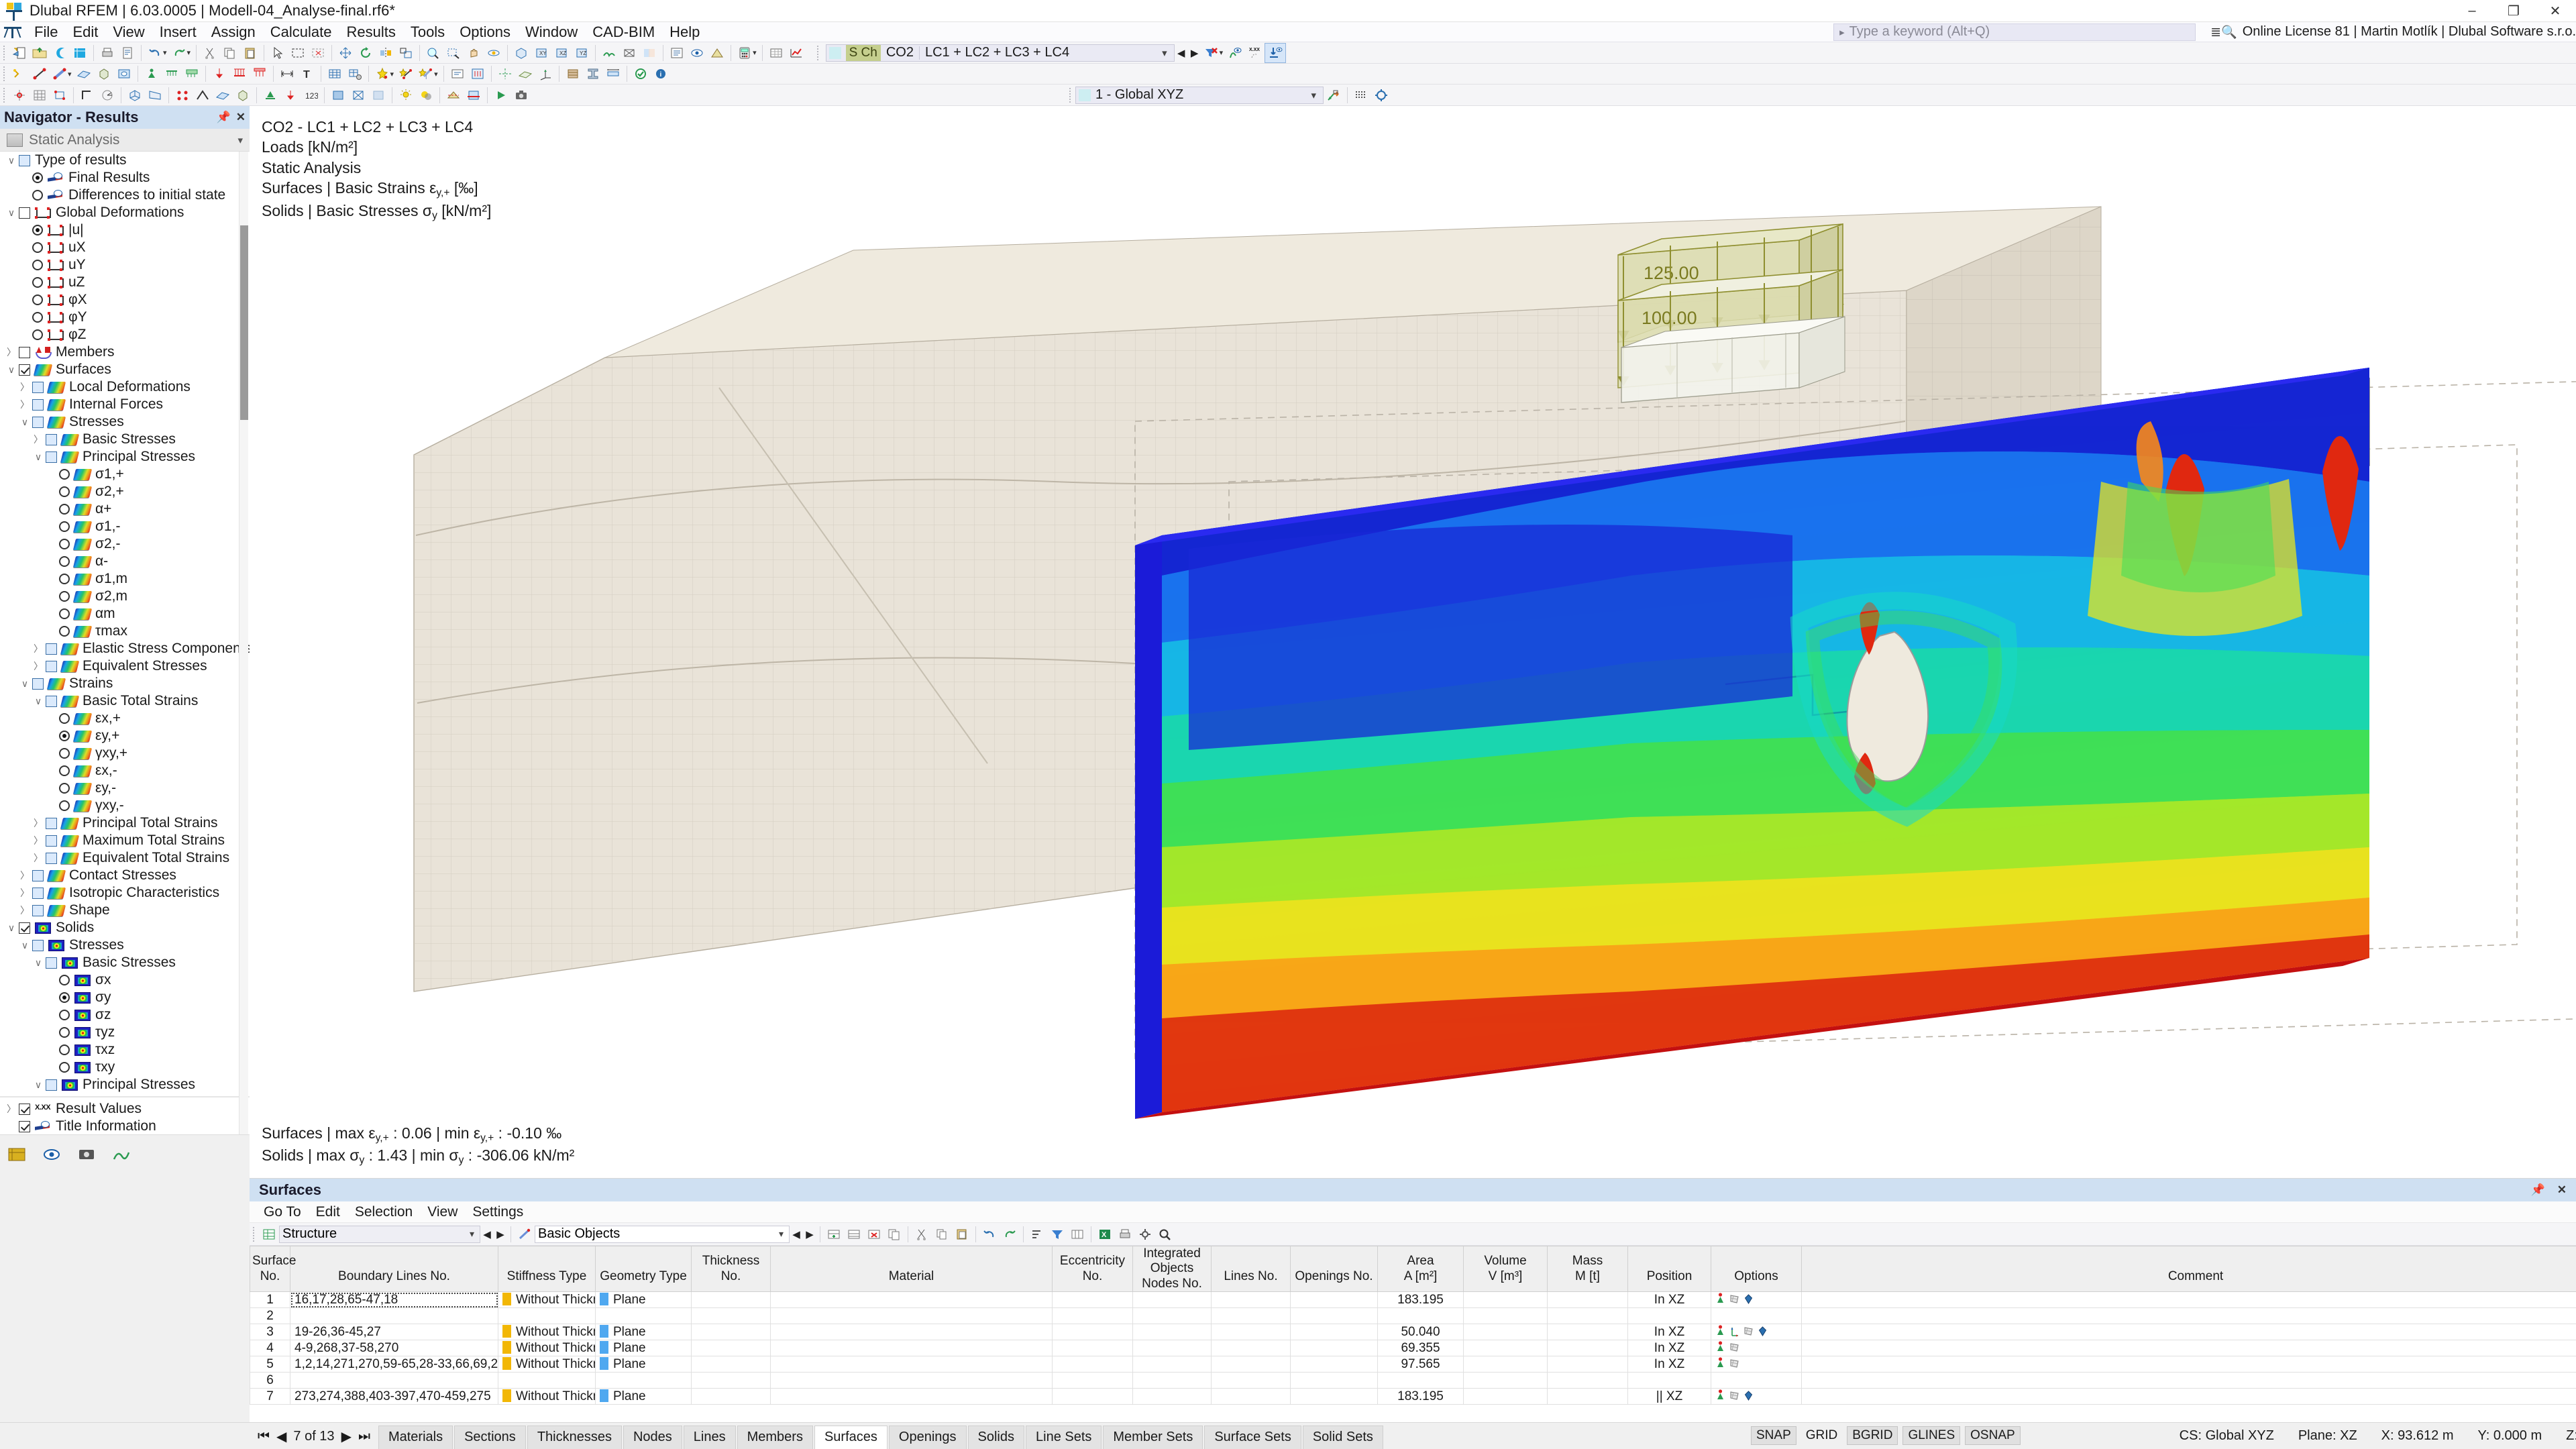  I want to click on tree-item-result-values: 〉 X.XX Result Values, so click(125, 1109).